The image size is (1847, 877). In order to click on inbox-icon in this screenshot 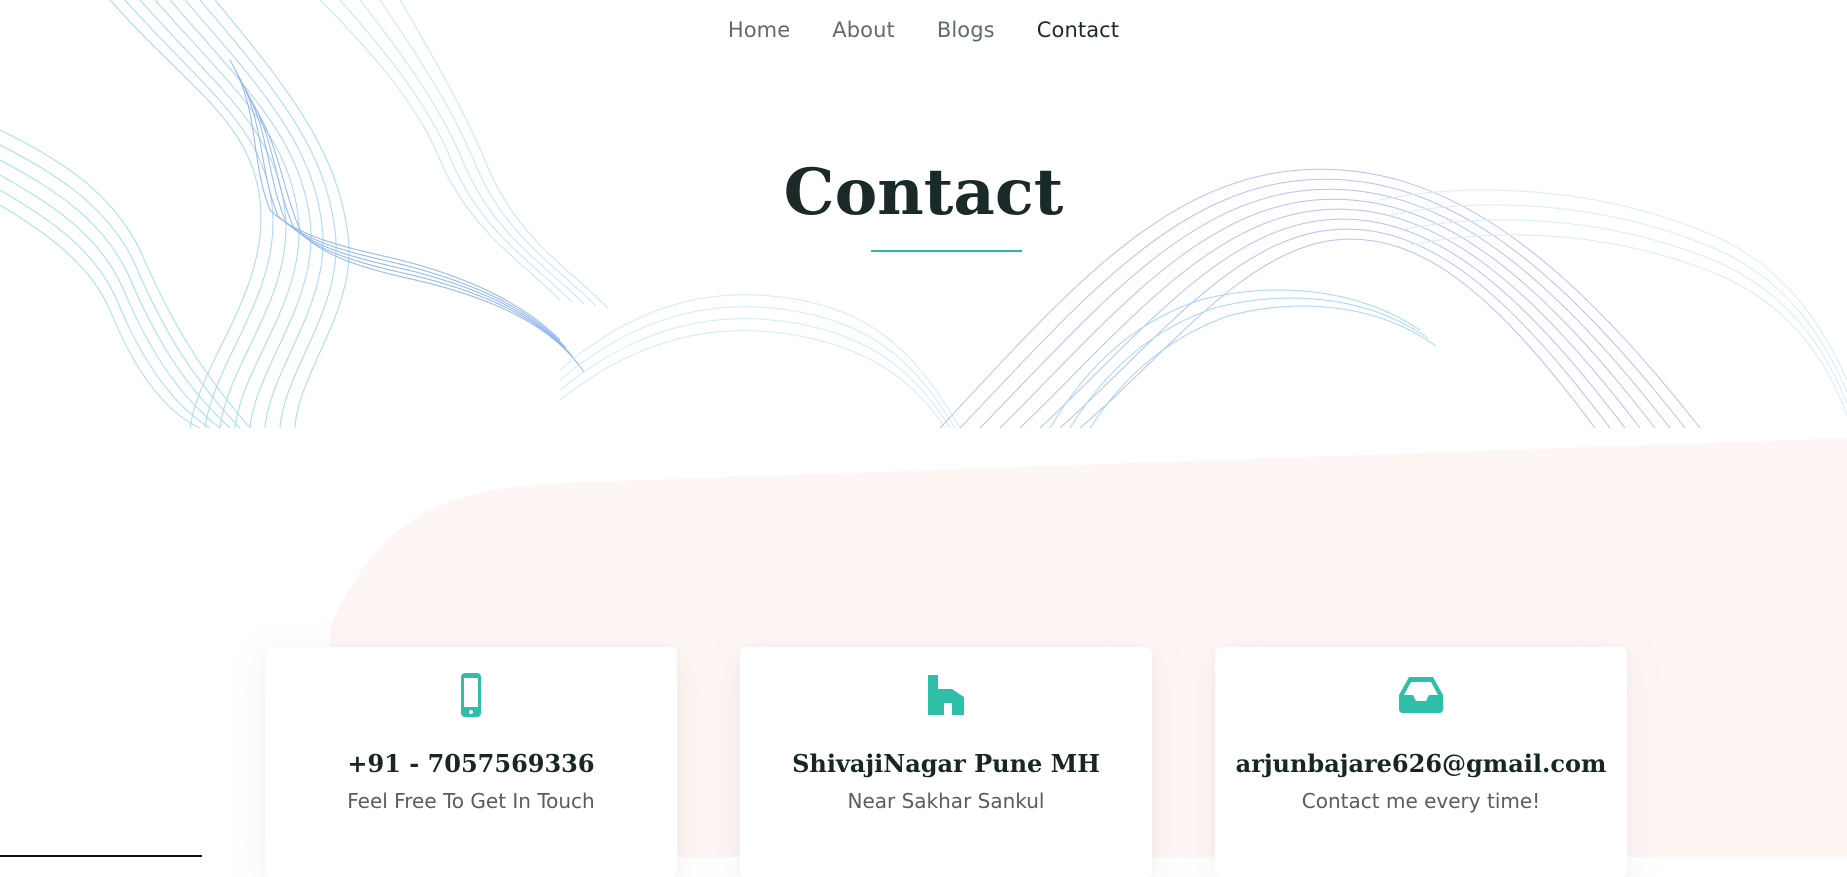, I will do `click(1421, 695)`.